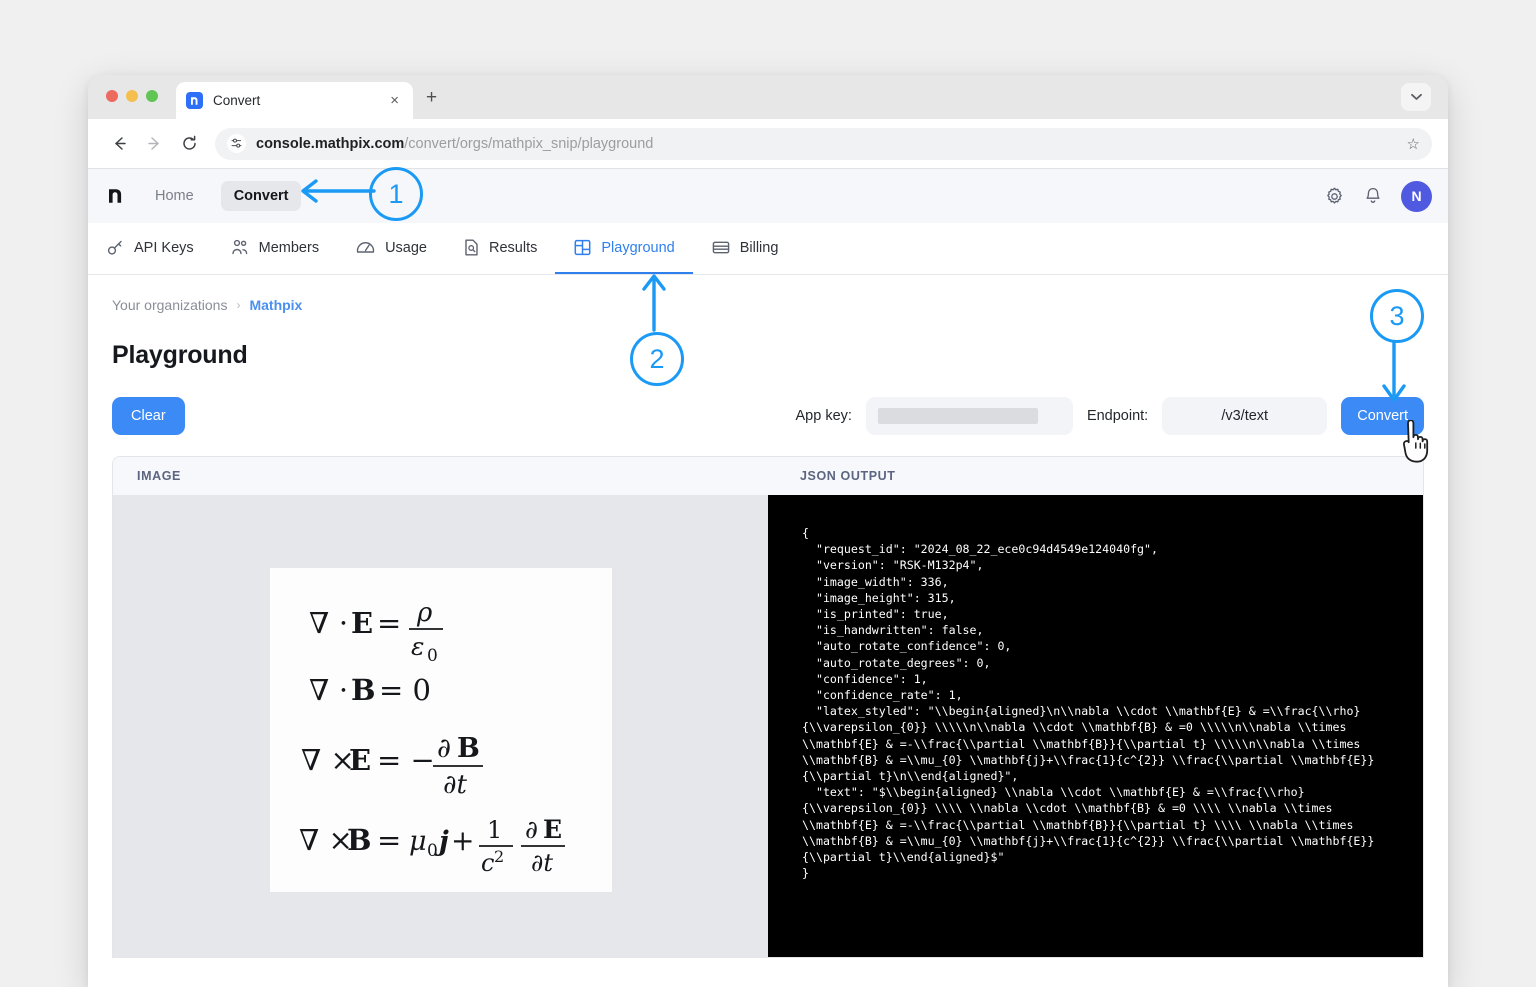 The image size is (1536, 987). Describe the element at coordinates (417, 646) in the screenshot. I see `svg-text: ε` at that location.